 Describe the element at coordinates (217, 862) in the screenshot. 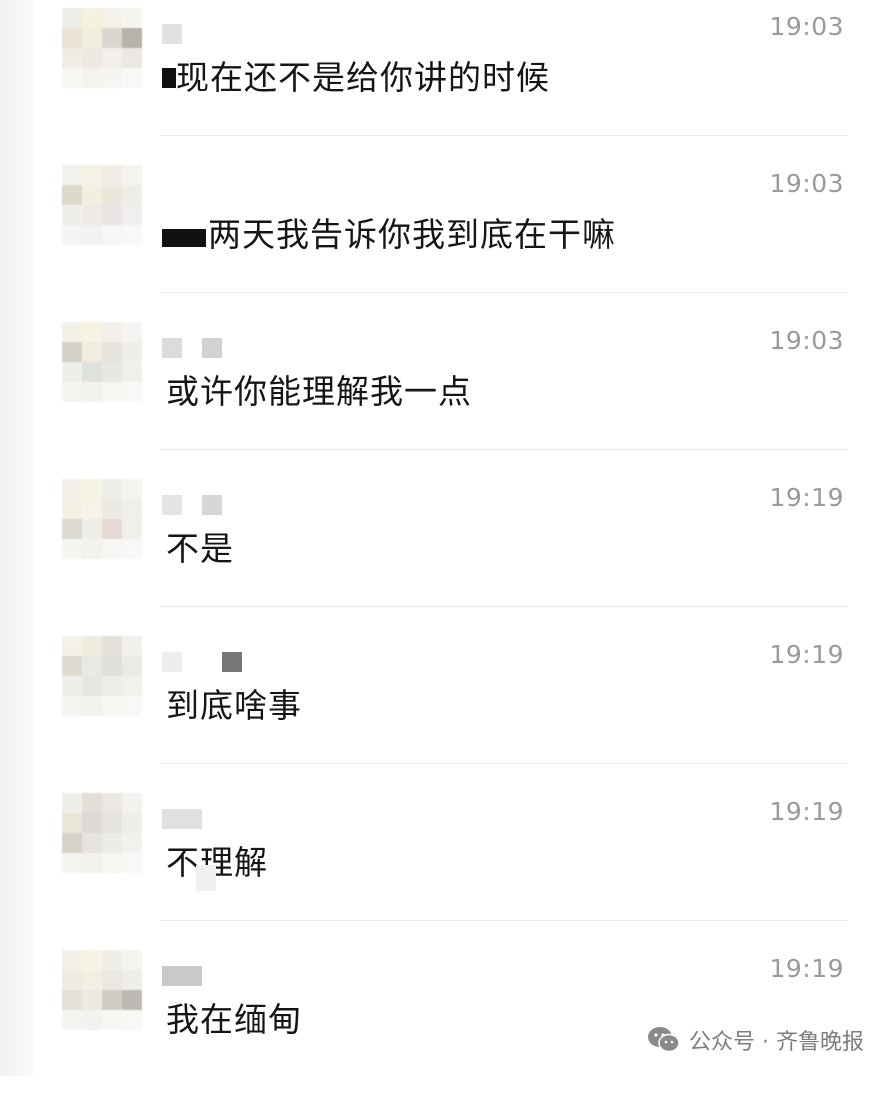

I see `message-text: 不理解` at that location.